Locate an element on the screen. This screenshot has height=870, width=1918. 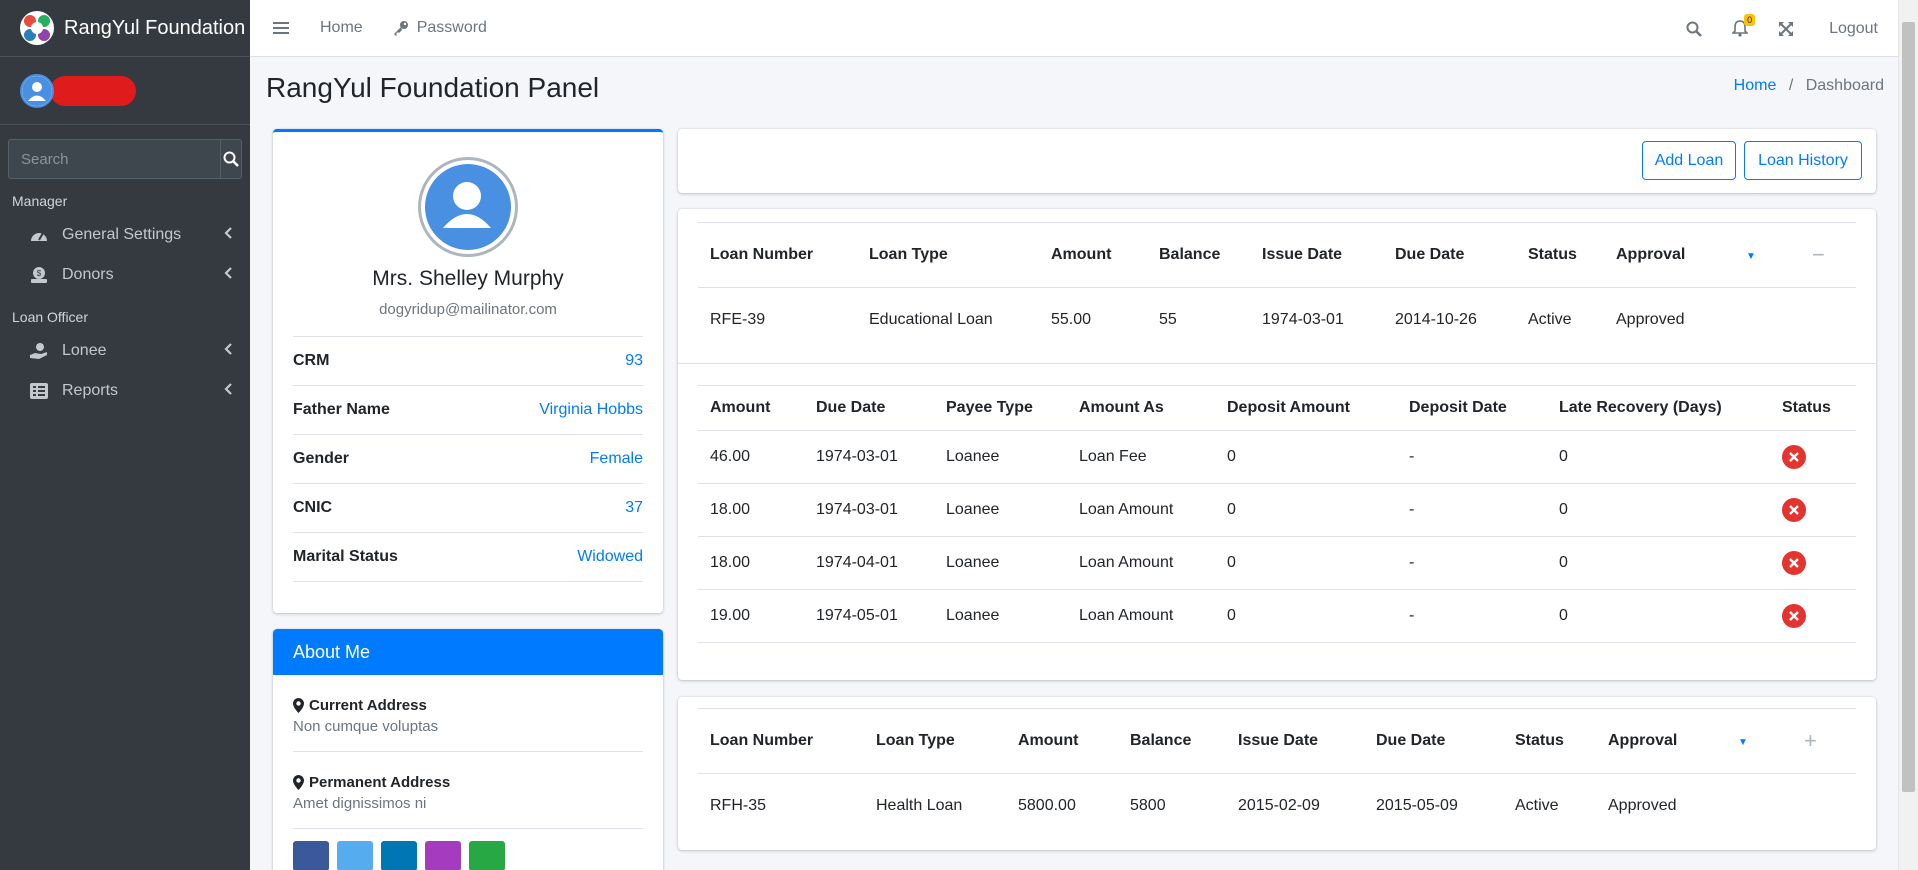
installment-amount-as: Loan Fee is located at coordinates (1113, 456).